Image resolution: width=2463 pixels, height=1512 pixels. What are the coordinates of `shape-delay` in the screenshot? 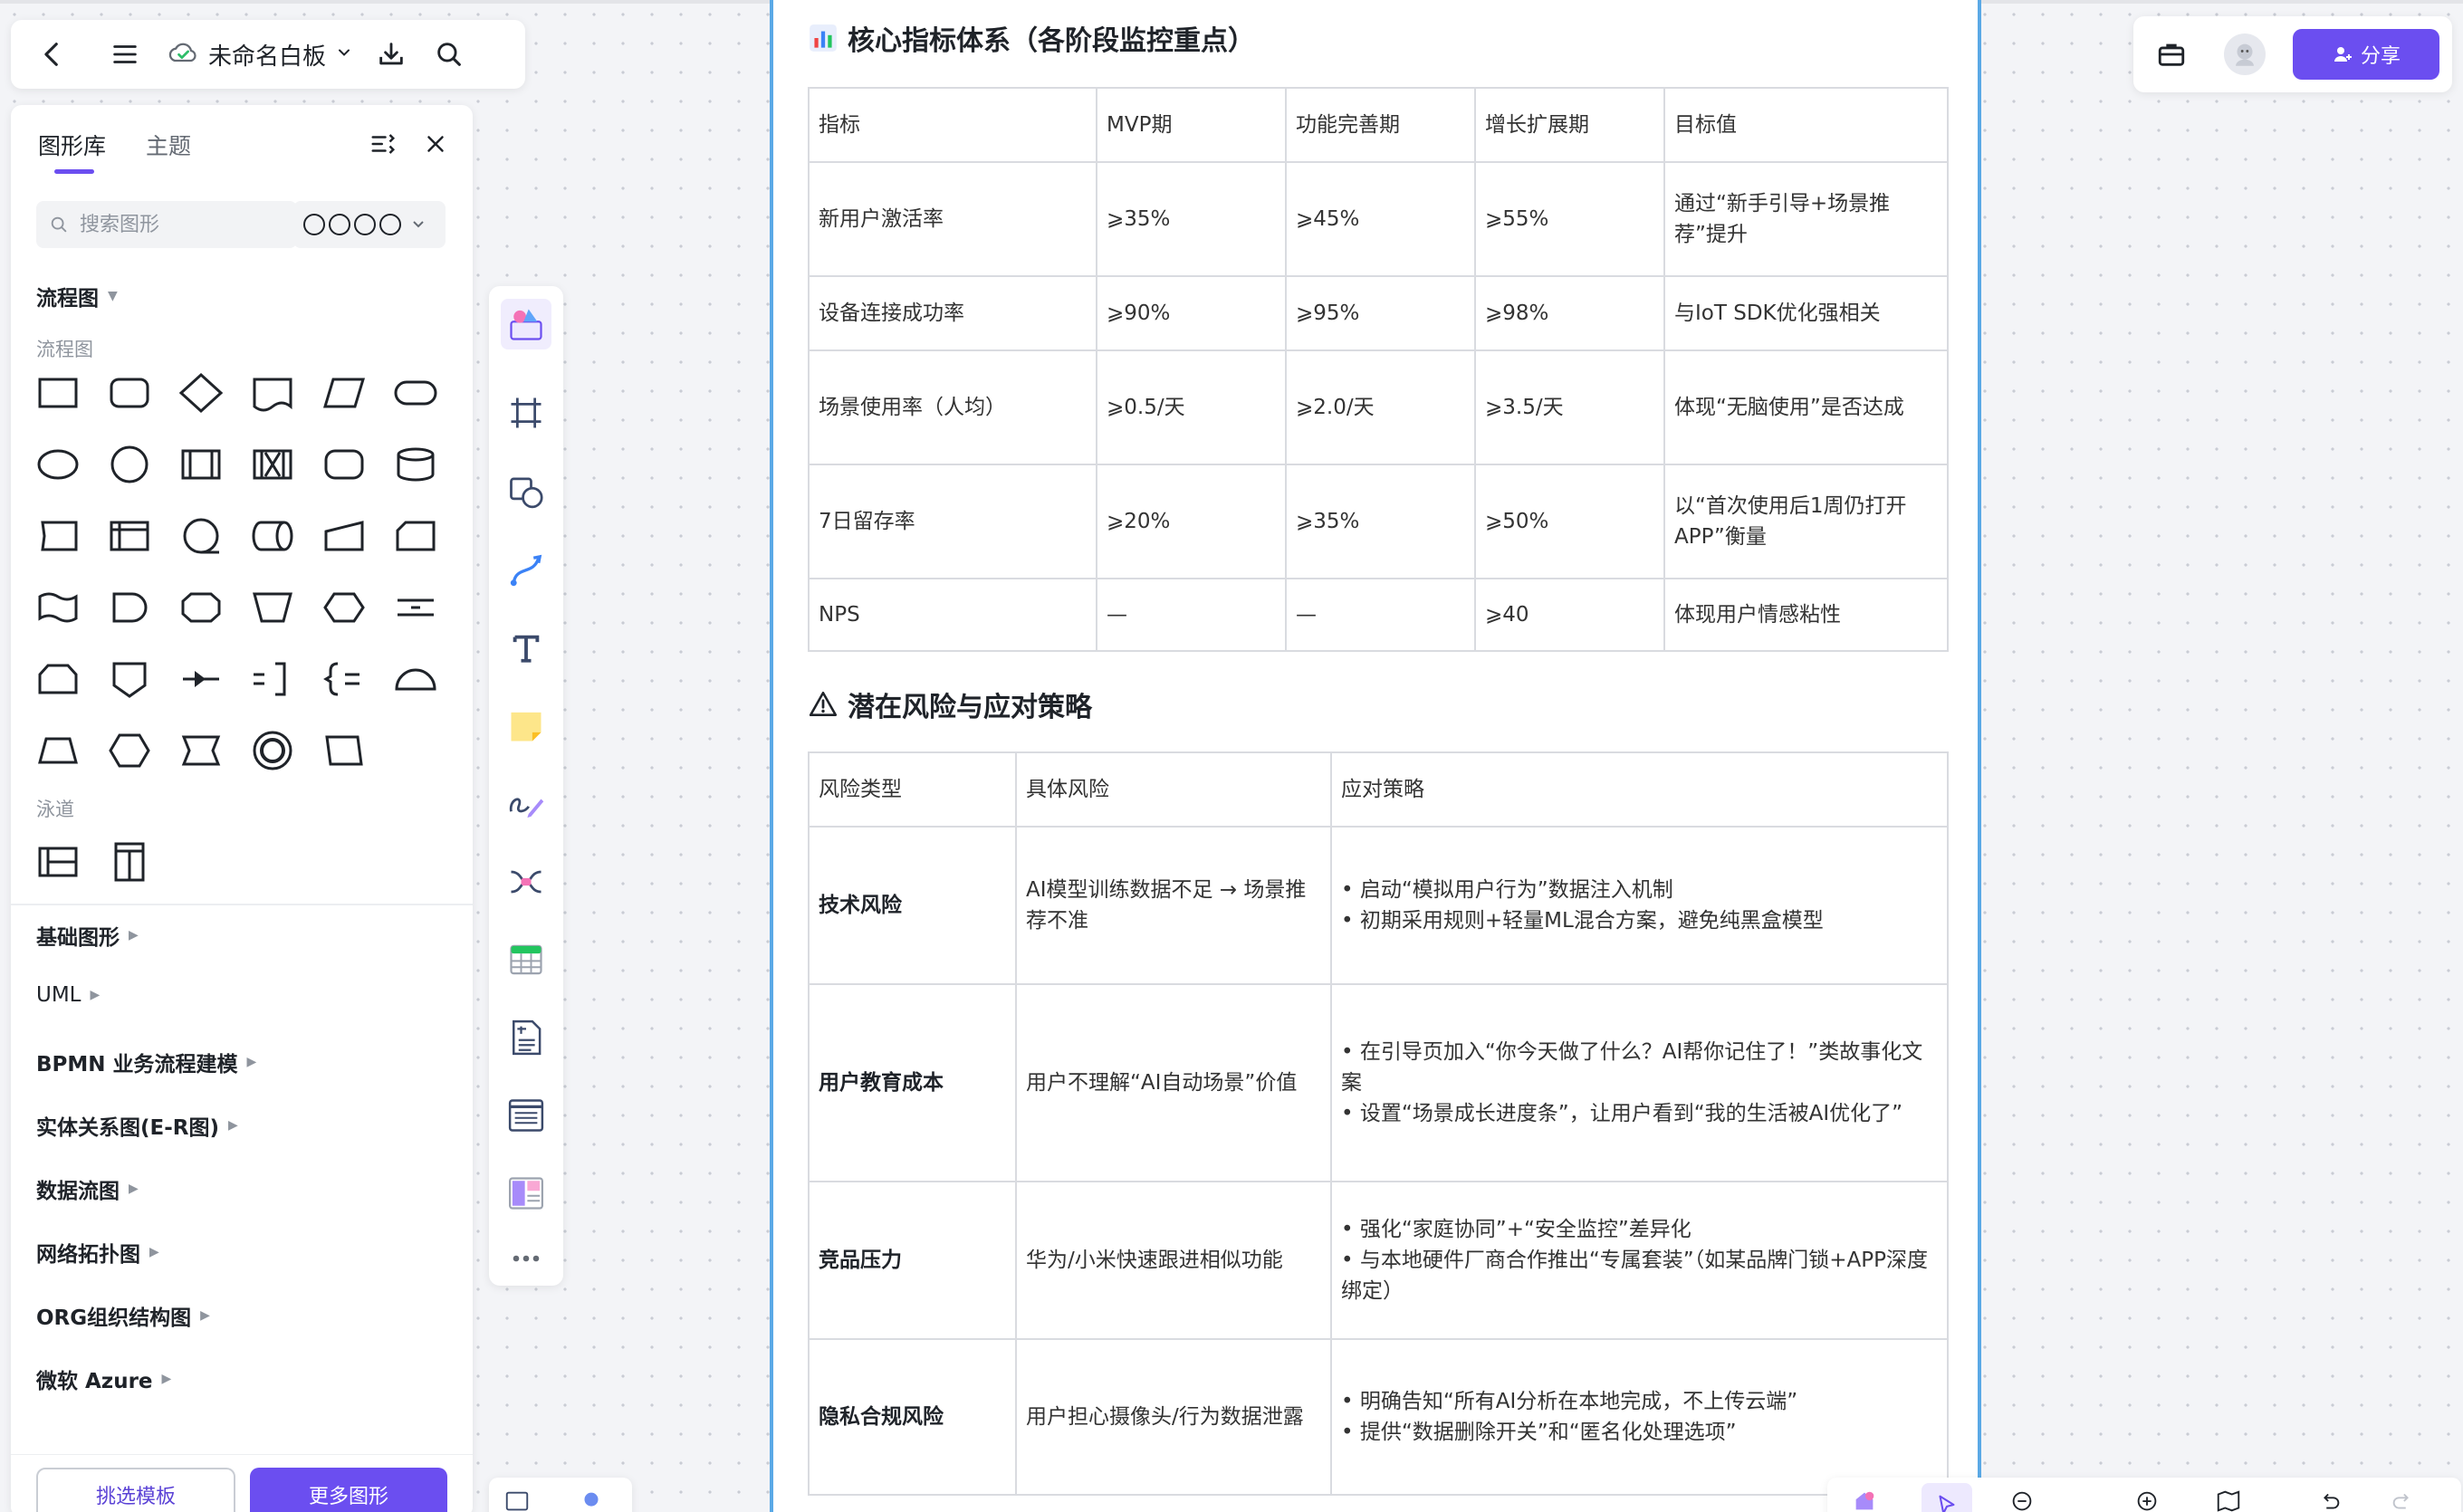 It's located at (129, 607).